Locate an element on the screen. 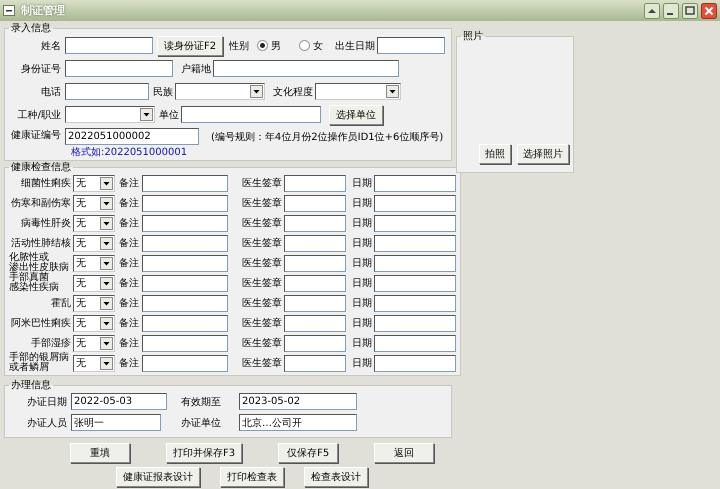 The image size is (720, 489). group-title: 录入信息 is located at coordinates (31, 28).